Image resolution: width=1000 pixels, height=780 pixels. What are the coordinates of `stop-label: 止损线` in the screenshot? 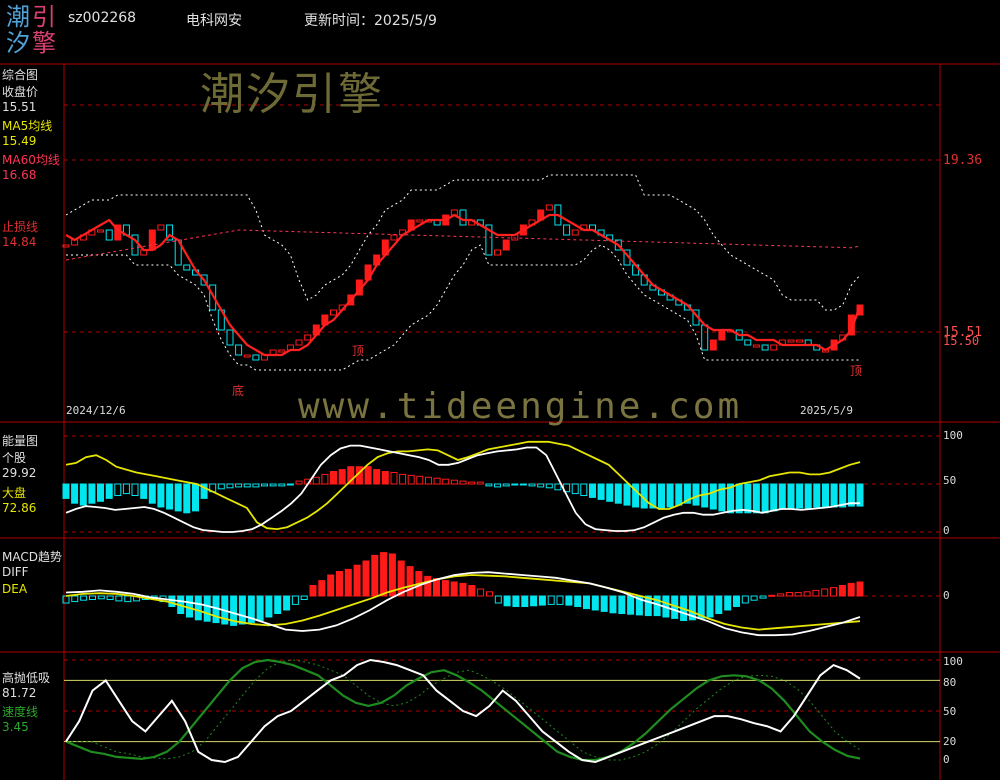 It's located at (20, 227).